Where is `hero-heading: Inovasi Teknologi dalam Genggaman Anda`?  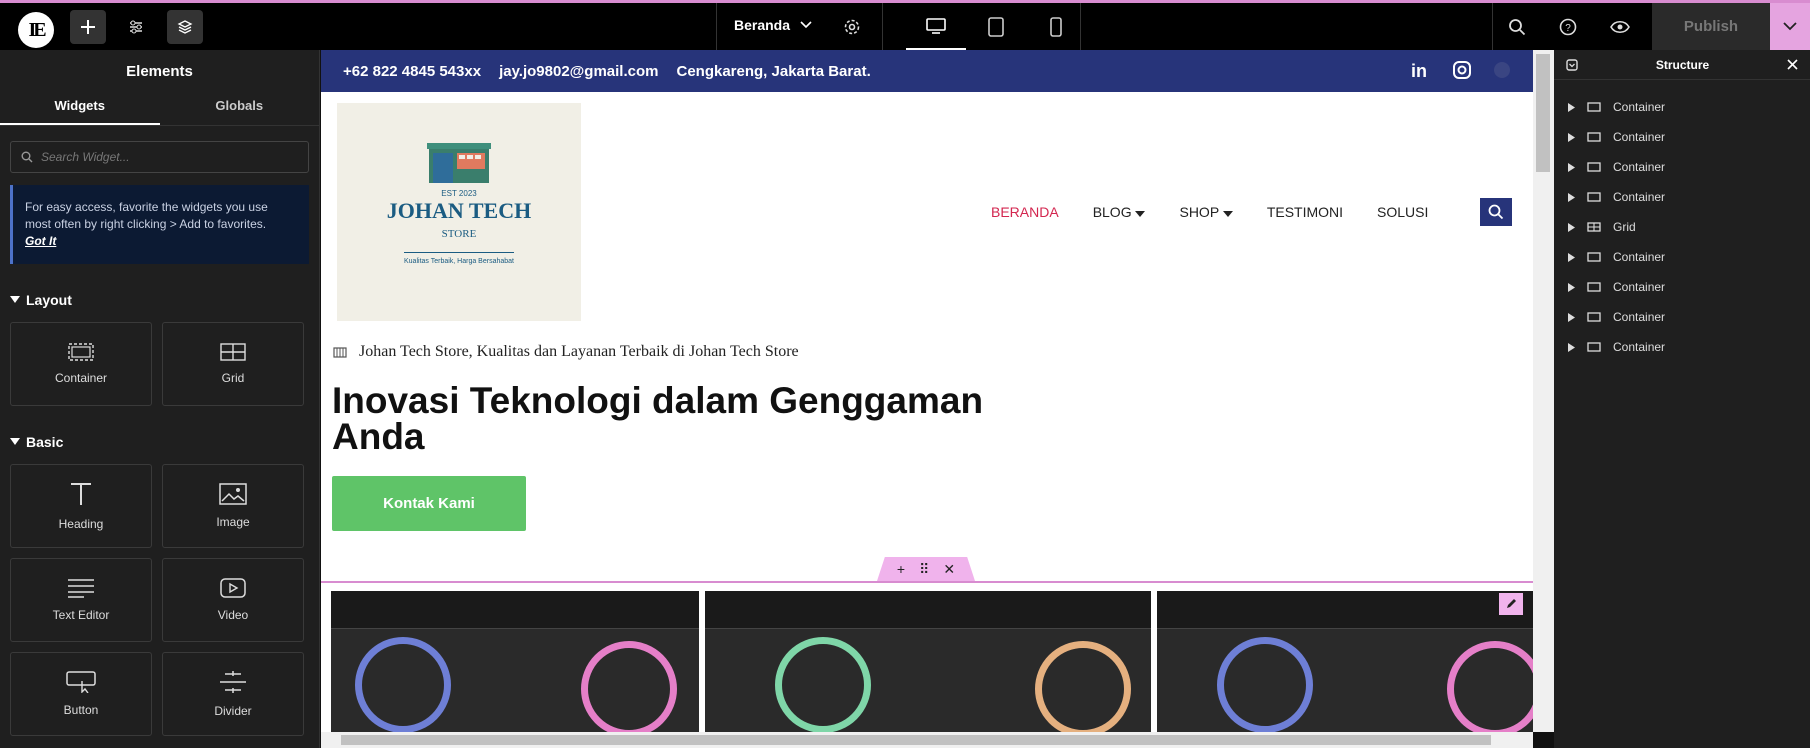 hero-heading: Inovasi Teknologi dalam Genggaman Anda is located at coordinates (672, 418).